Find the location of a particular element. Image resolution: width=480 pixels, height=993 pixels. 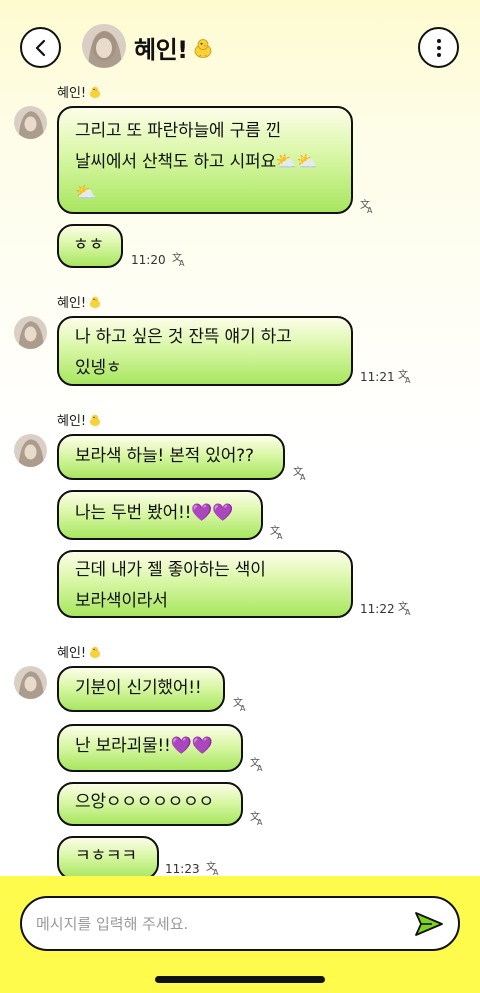

message-bubble: 기분이 신기했어!! is located at coordinates (141, 689).